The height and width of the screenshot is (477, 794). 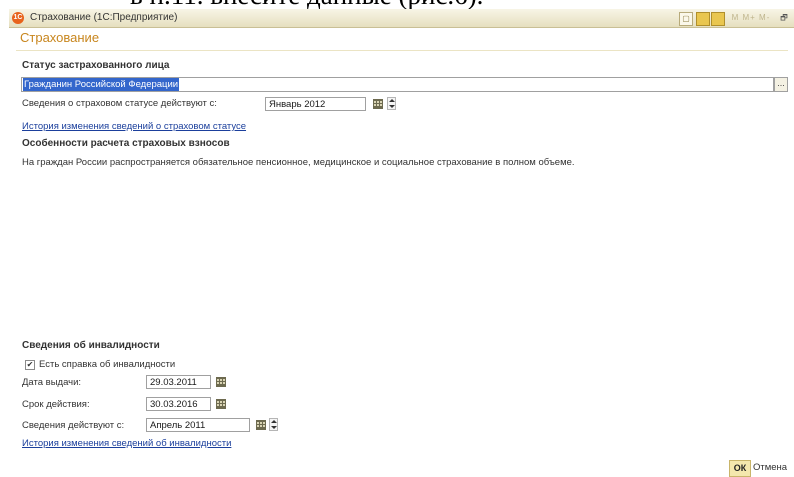 I want to click on contributions-heading: Особенности расчета страховых взносов, so click(x=126, y=143).